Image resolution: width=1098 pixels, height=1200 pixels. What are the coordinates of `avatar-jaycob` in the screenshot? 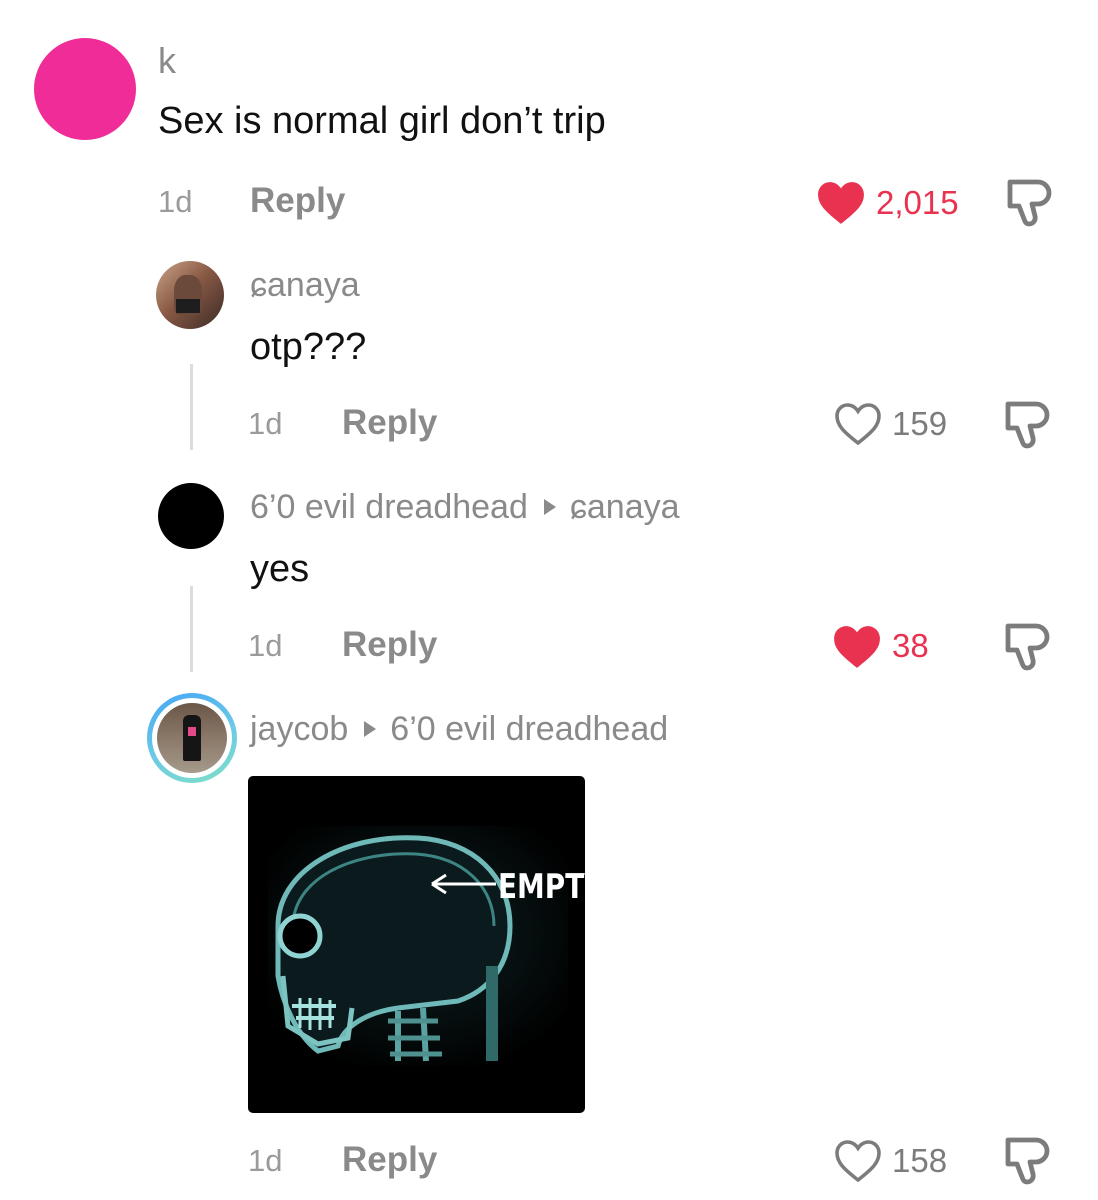 It's located at (192, 738).